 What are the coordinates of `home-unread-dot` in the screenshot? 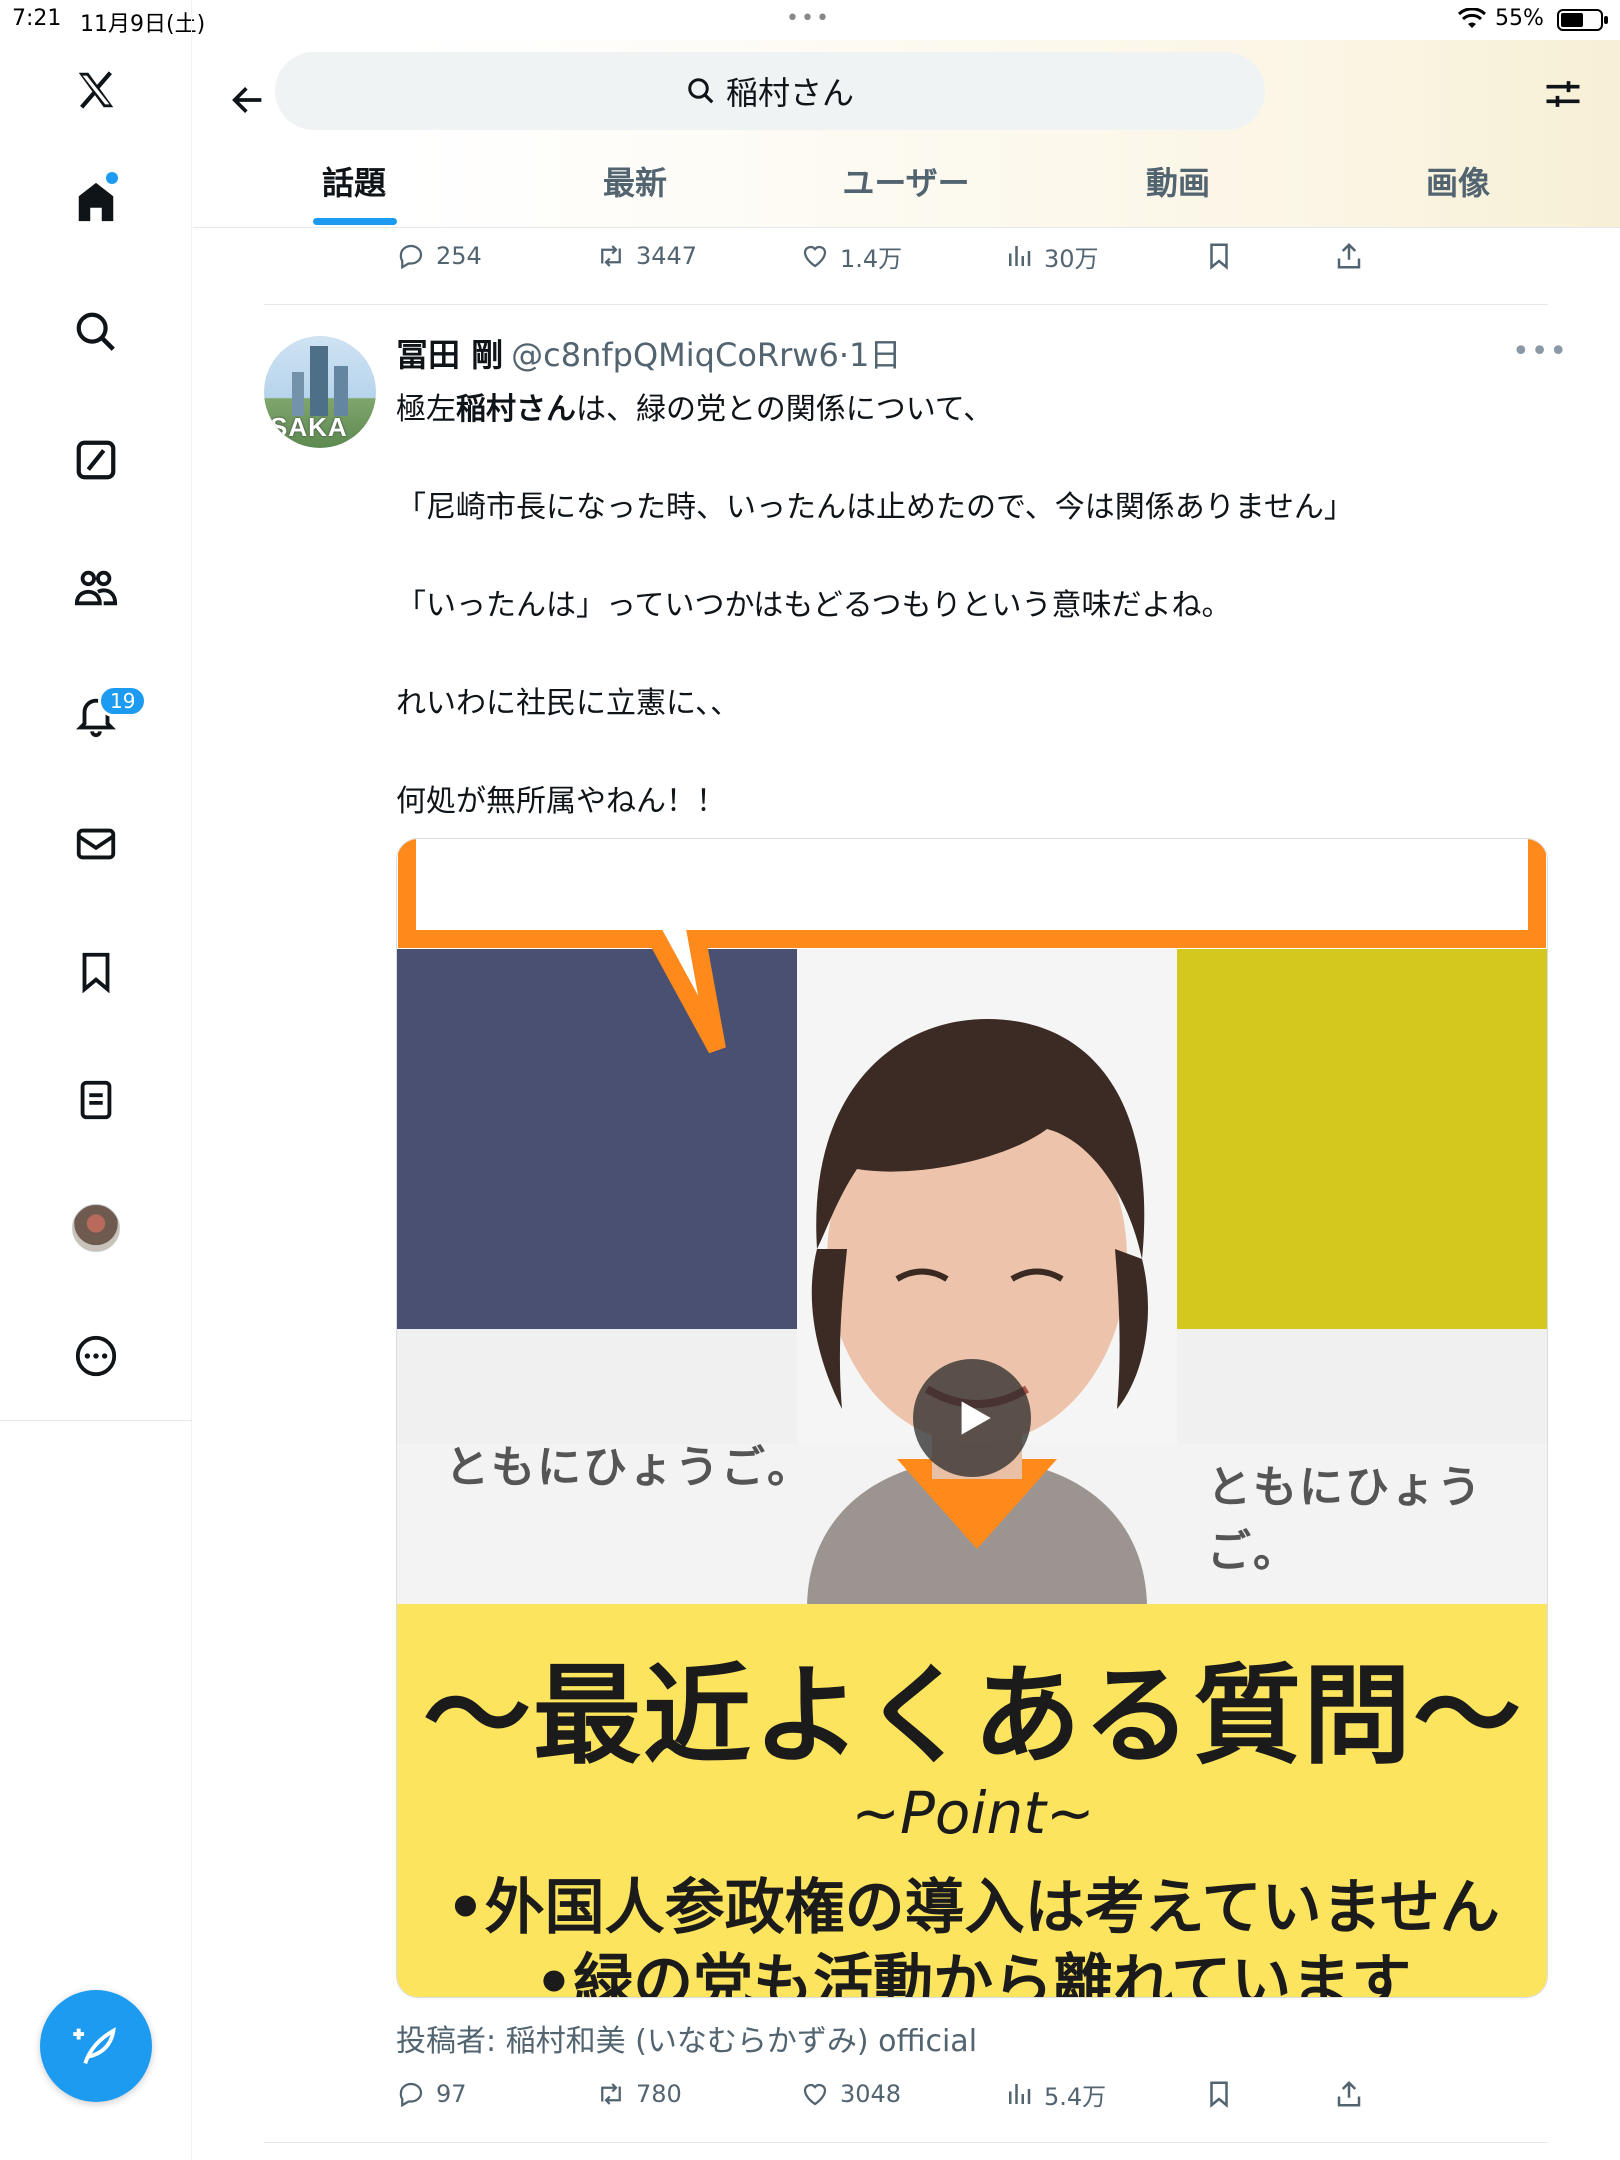 It's located at (112, 178).